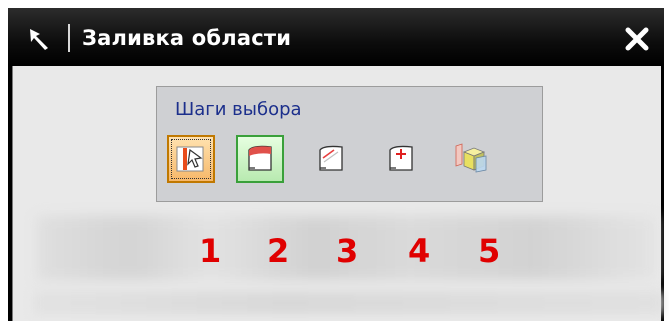  Describe the element at coordinates (347, 251) in the screenshot. I see `annotation-3: 3` at that location.